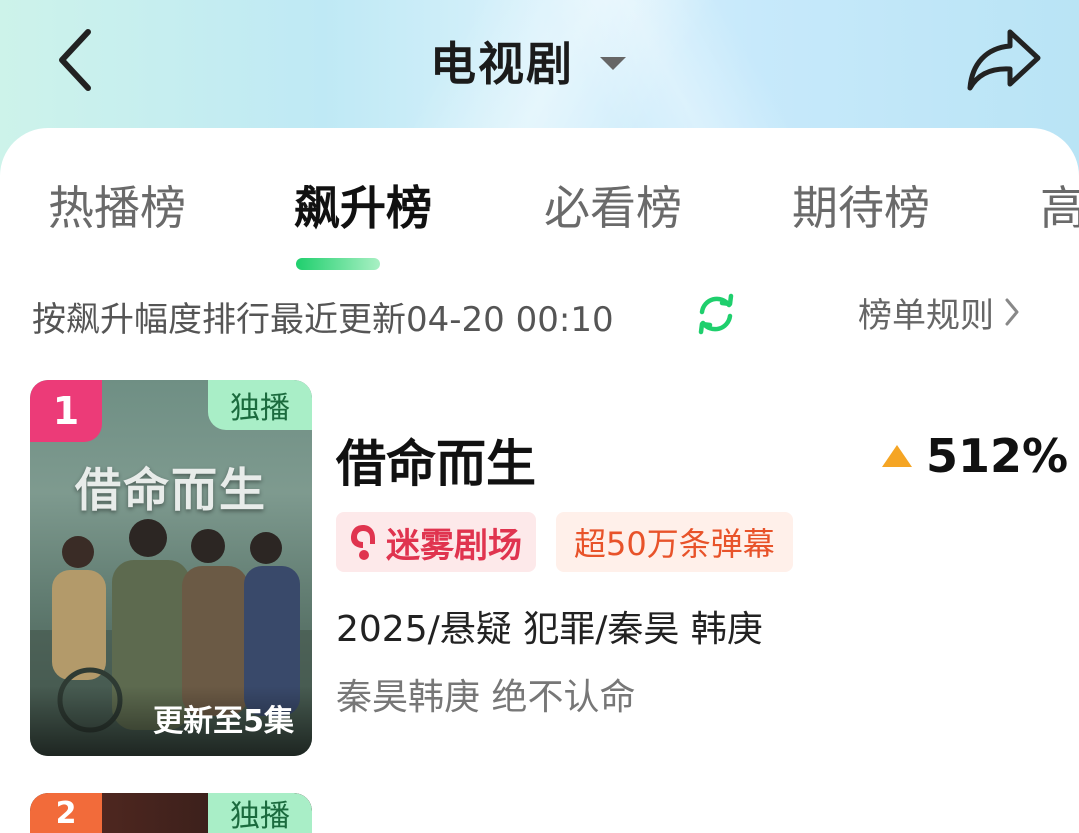 The image size is (1079, 833). Describe the element at coordinates (613, 63) in the screenshot. I see `caret-down-icon` at that location.